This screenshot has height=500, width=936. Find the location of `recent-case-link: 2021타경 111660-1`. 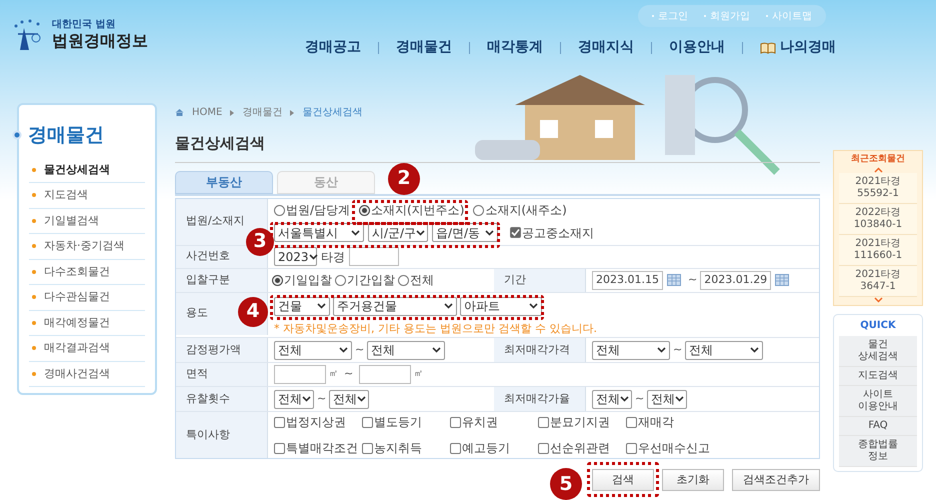

recent-case-link: 2021타경 111660-1 is located at coordinates (878, 250).